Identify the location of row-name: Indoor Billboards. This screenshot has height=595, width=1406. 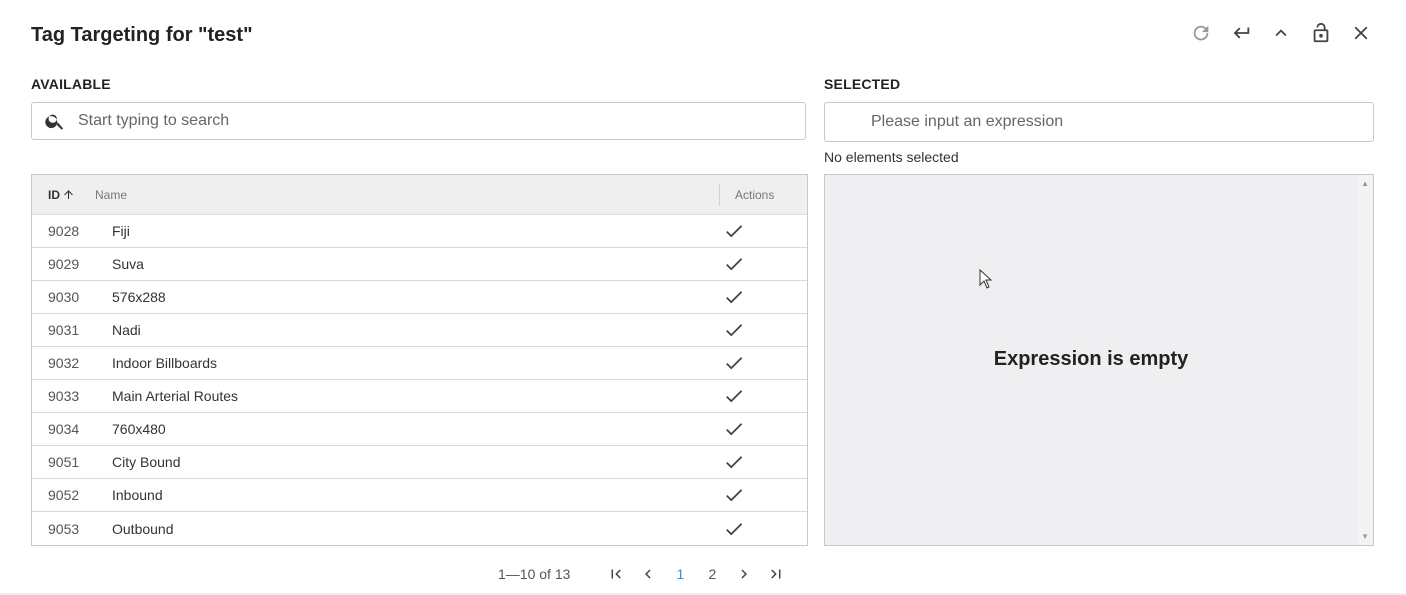
(165, 363).